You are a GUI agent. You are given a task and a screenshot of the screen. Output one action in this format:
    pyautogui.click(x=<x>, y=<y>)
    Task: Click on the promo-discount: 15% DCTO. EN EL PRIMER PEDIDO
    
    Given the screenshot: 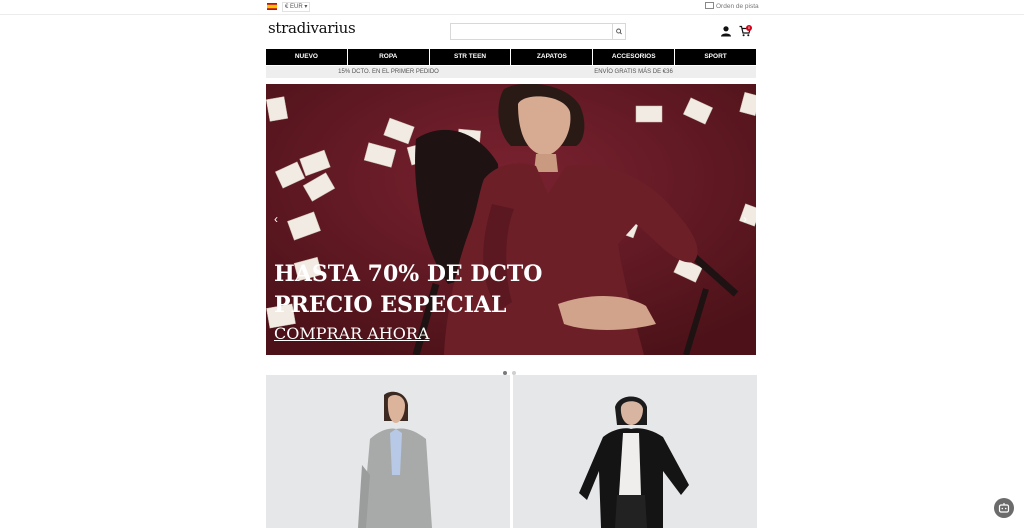 What is the action you would take?
    pyautogui.click(x=388, y=72)
    